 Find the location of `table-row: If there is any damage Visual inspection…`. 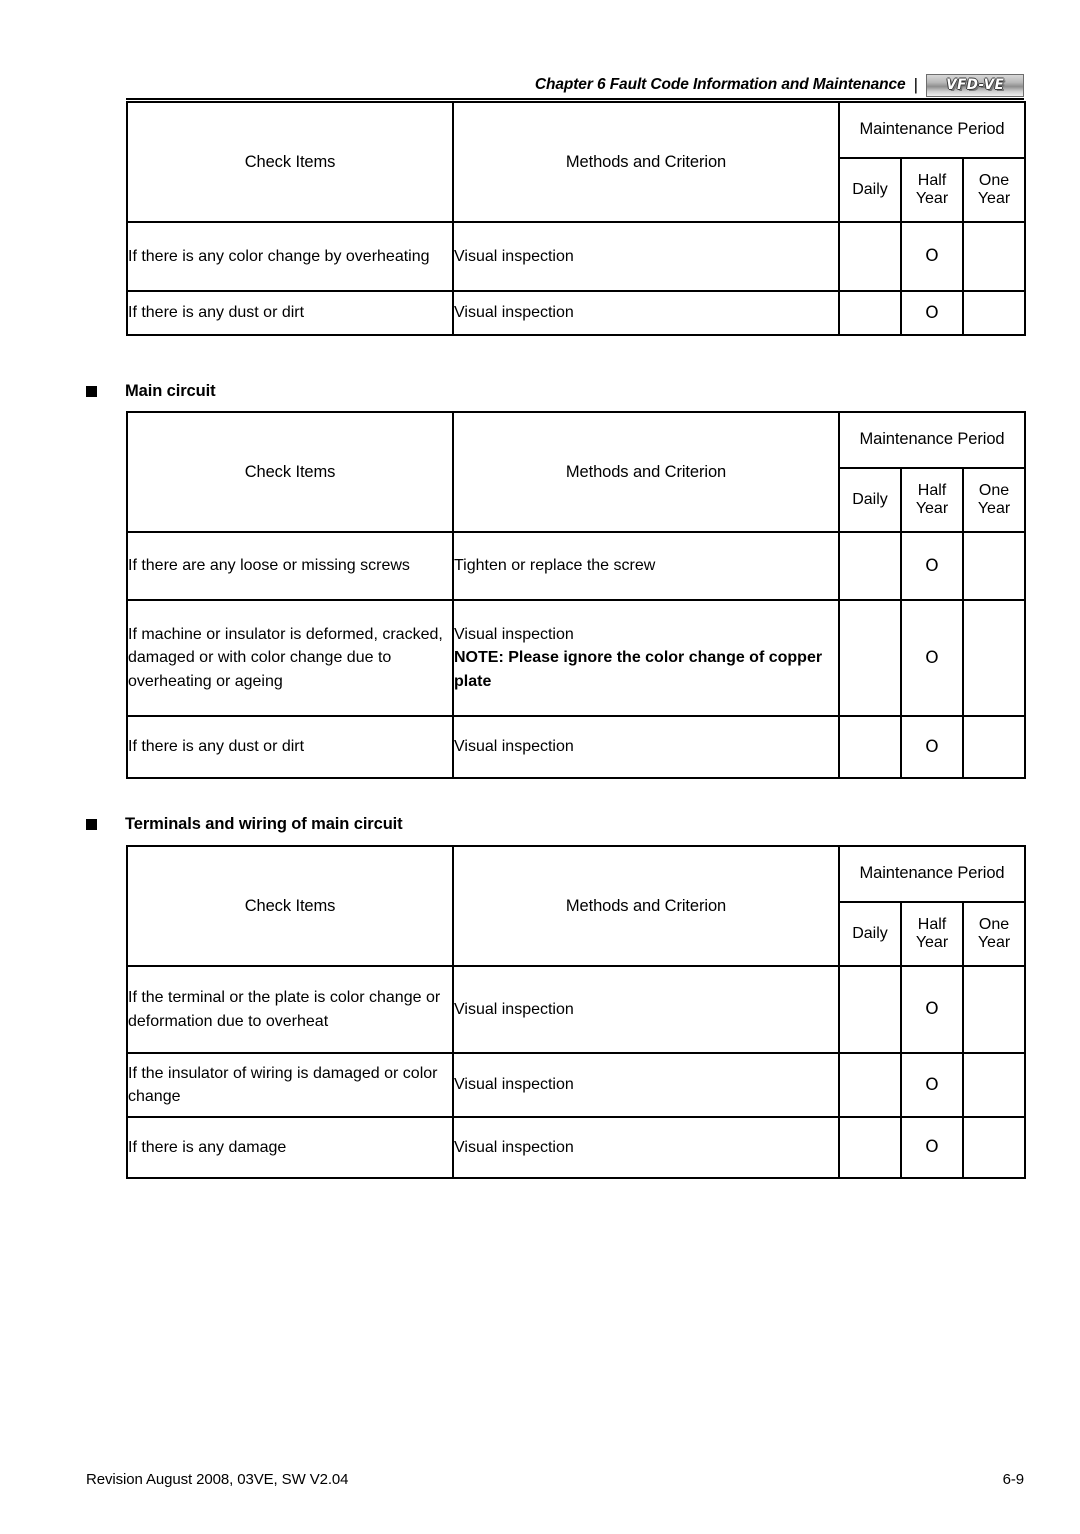

table-row: If there is any damage Visual inspection… is located at coordinates (576, 1147).